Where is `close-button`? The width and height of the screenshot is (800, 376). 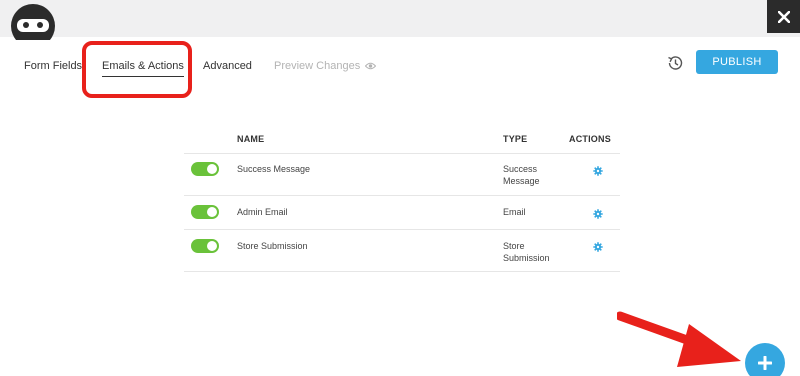 close-button is located at coordinates (783, 16).